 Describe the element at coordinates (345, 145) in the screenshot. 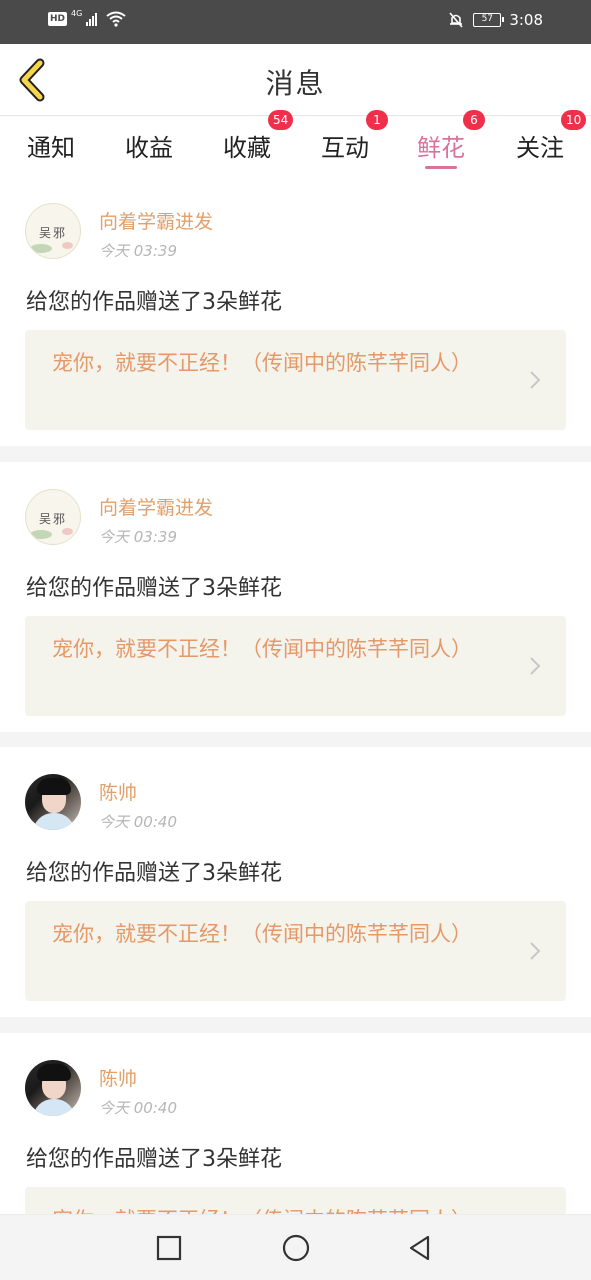

I see `tab-interactions: 互动` at that location.